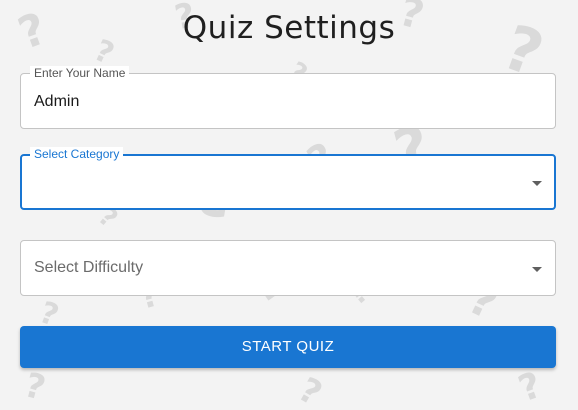 The height and width of the screenshot is (410, 578). I want to click on difficulty-select: Select Difficulty, so click(288, 268).